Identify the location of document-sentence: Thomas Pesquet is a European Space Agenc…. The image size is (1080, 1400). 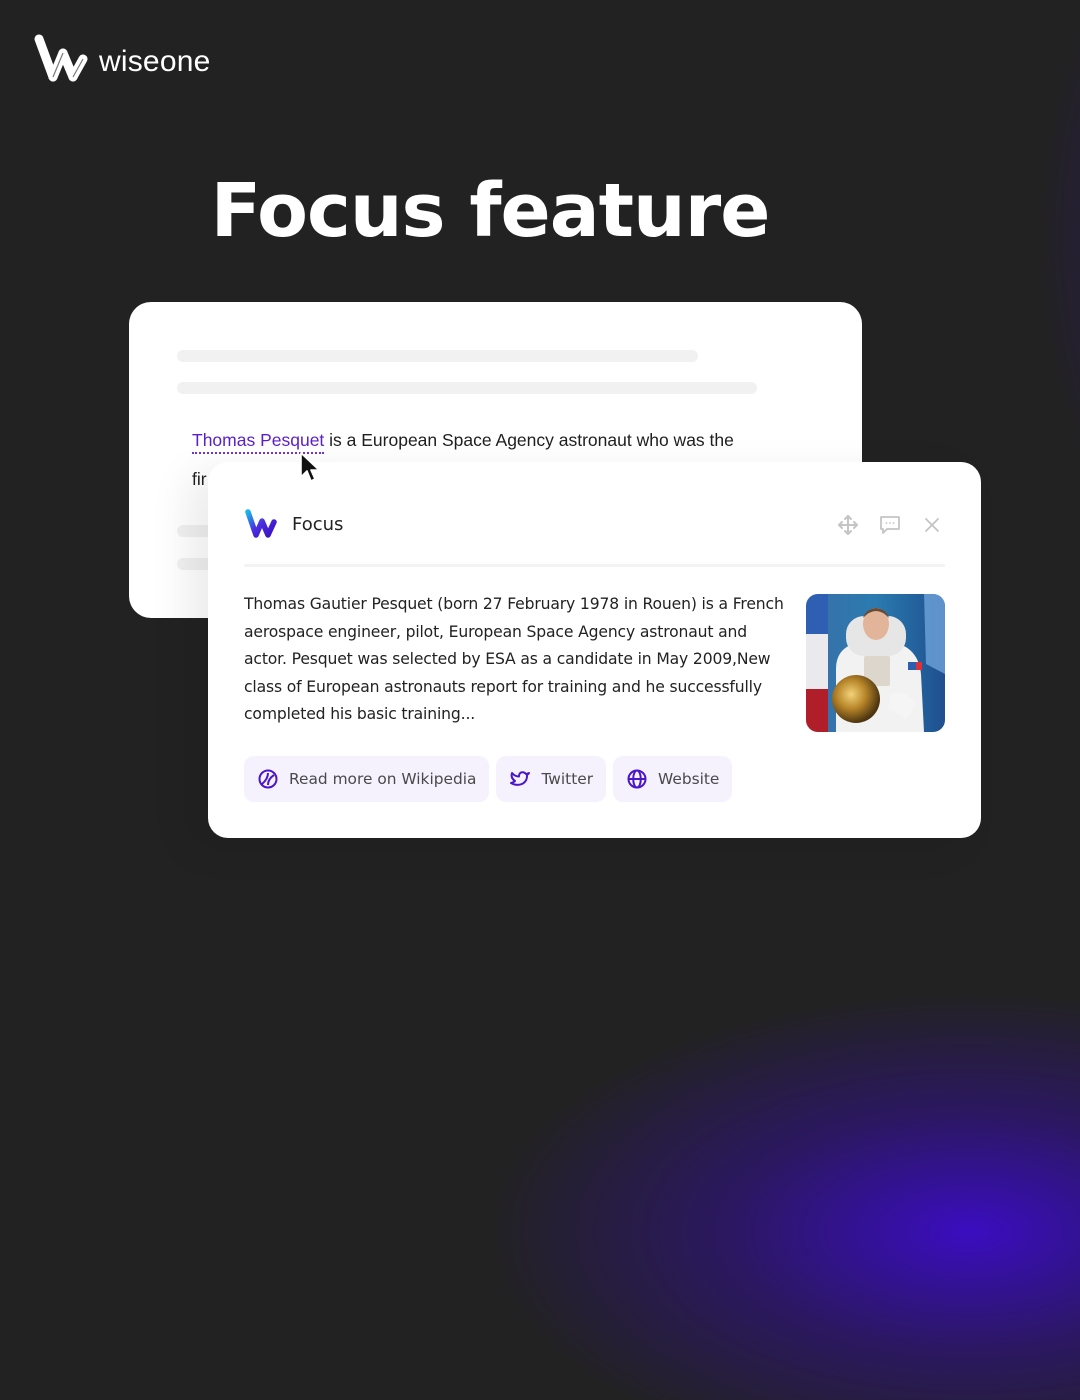
(463, 442).